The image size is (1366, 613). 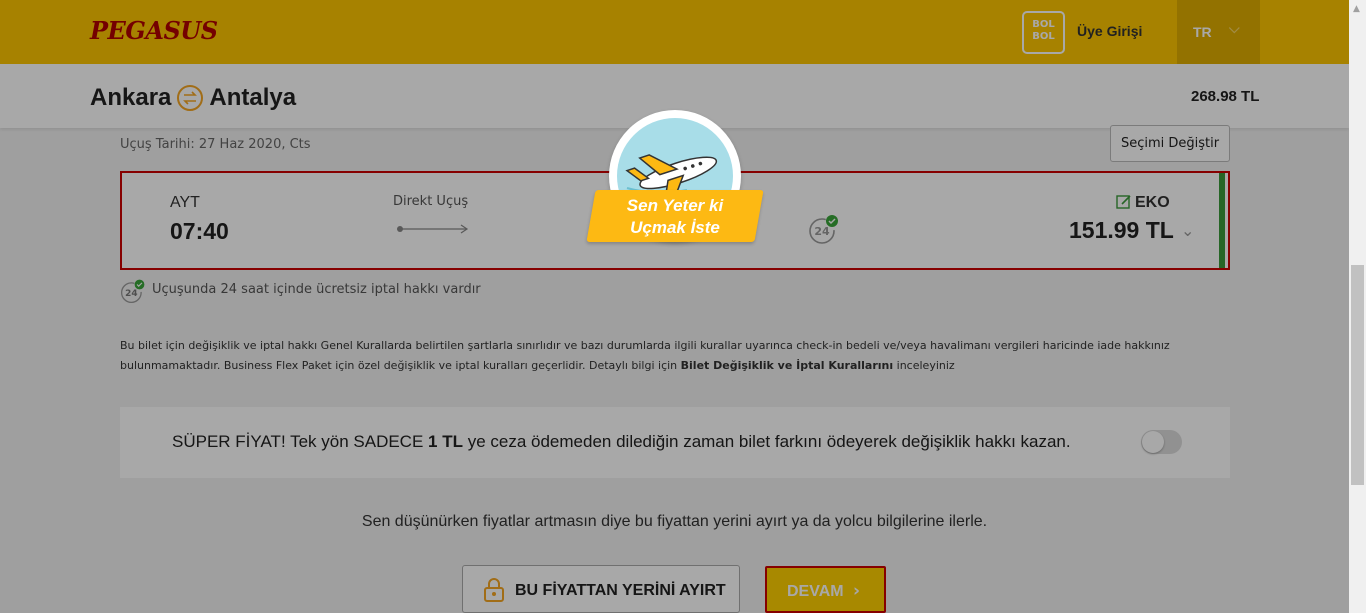 What do you see at coordinates (494, 590) in the screenshot?
I see `lock-icon` at bounding box center [494, 590].